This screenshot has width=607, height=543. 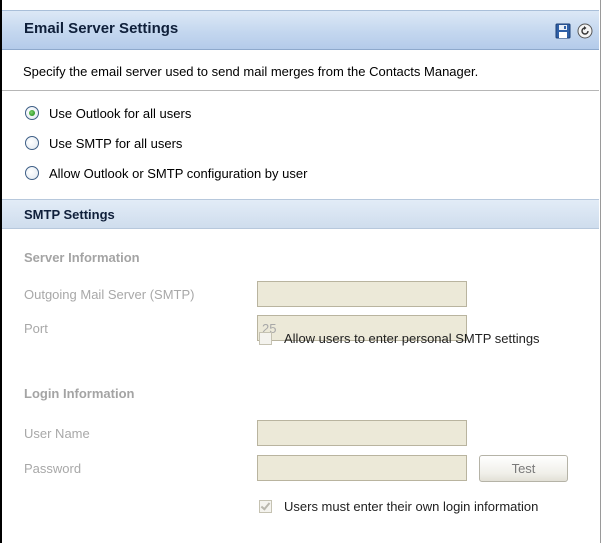 I want to click on test-button: Test, so click(x=523, y=468).